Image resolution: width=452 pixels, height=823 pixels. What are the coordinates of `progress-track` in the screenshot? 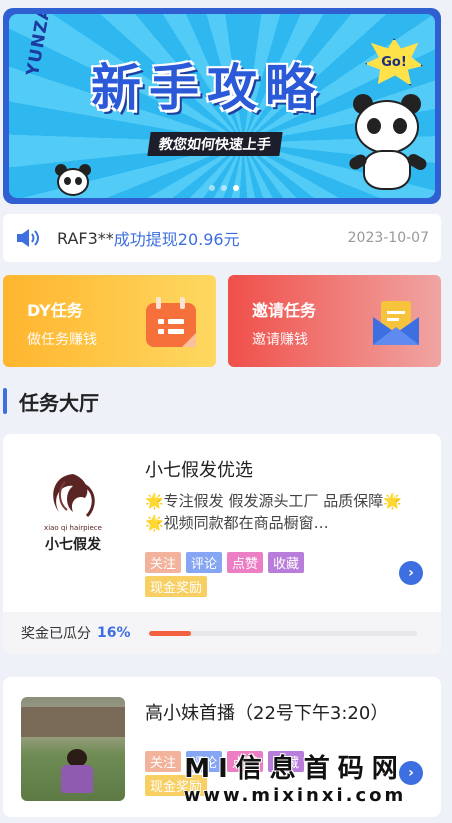 It's located at (282, 633).